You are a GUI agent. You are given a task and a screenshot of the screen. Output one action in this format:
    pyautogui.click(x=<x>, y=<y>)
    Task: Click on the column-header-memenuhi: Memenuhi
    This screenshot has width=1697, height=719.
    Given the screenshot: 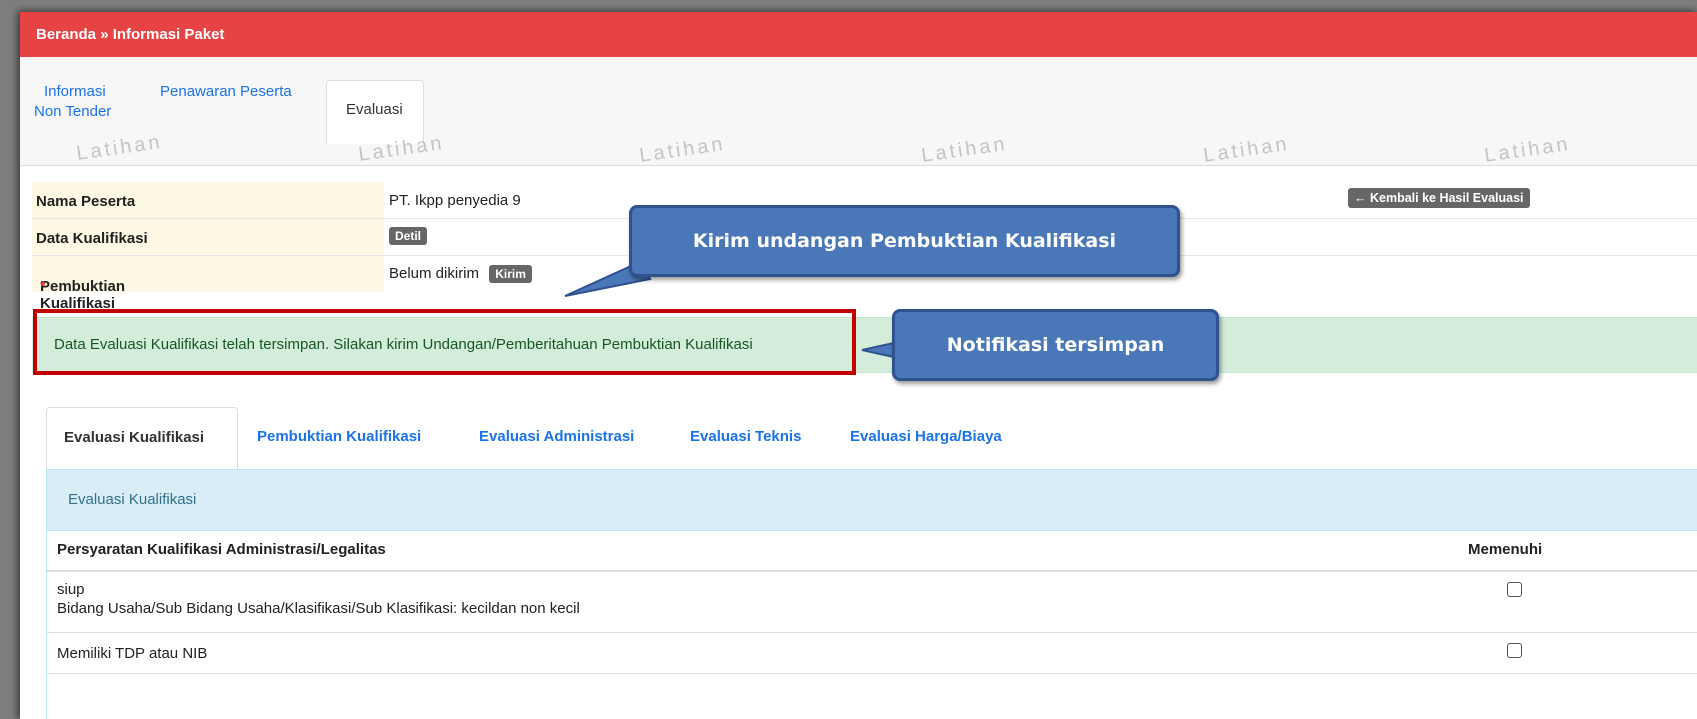 What is the action you would take?
    pyautogui.click(x=1505, y=549)
    